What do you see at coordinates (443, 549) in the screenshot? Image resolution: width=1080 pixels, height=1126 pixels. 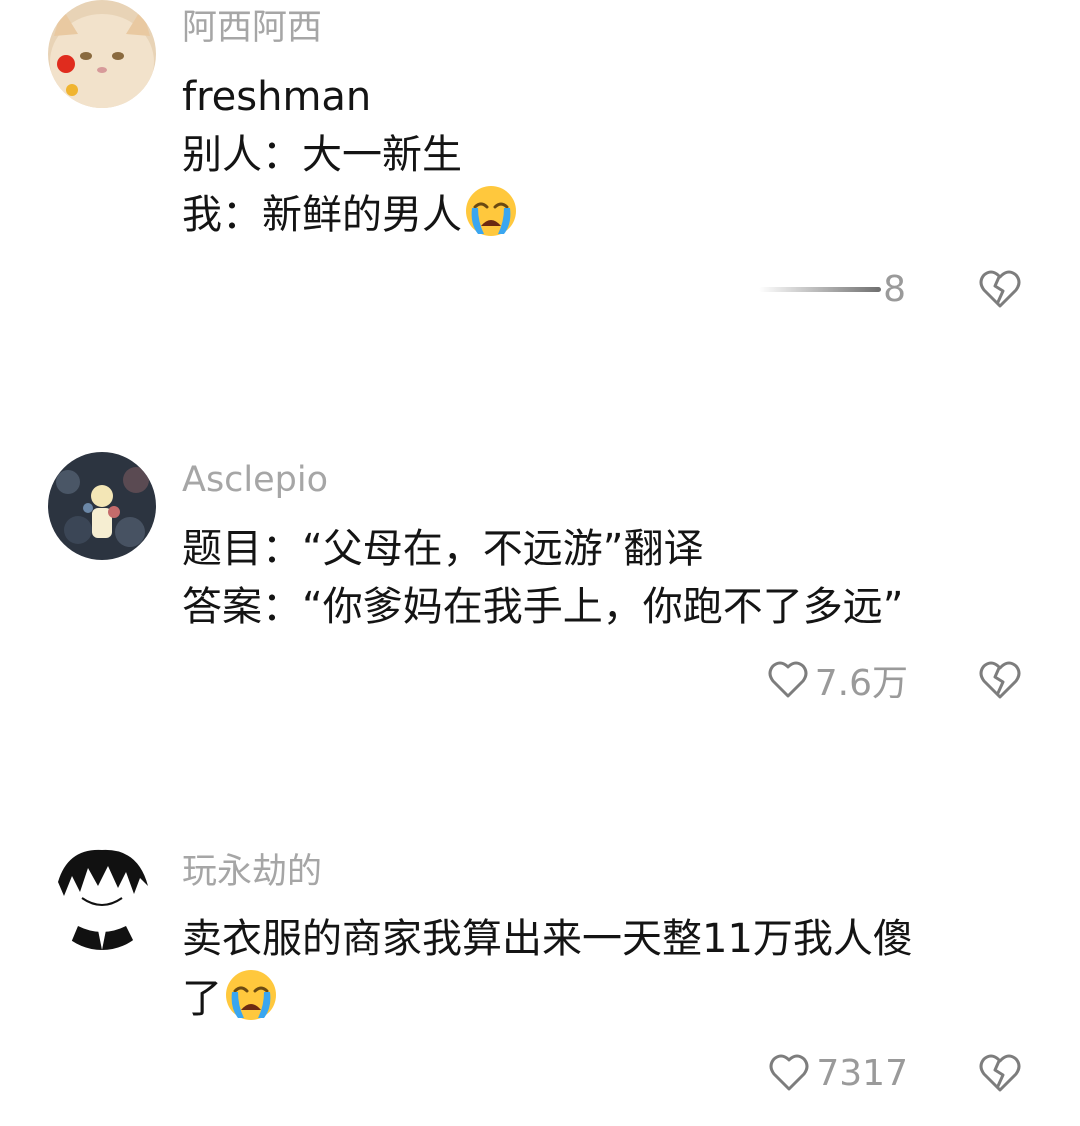 I see `comment-line: 题目：“父母在，不远游”翻译` at bounding box center [443, 549].